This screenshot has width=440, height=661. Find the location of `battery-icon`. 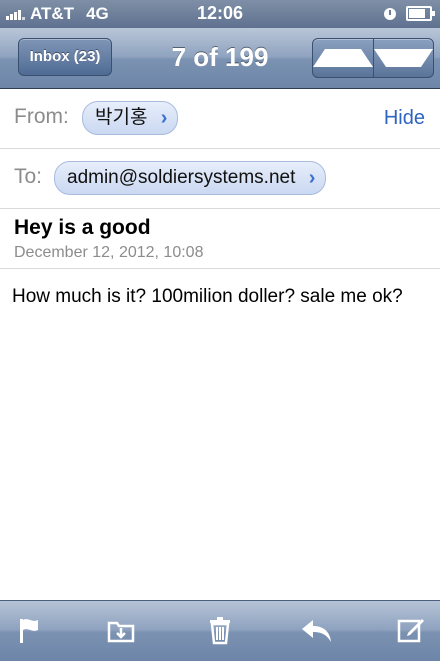

battery-icon is located at coordinates (420, 13).